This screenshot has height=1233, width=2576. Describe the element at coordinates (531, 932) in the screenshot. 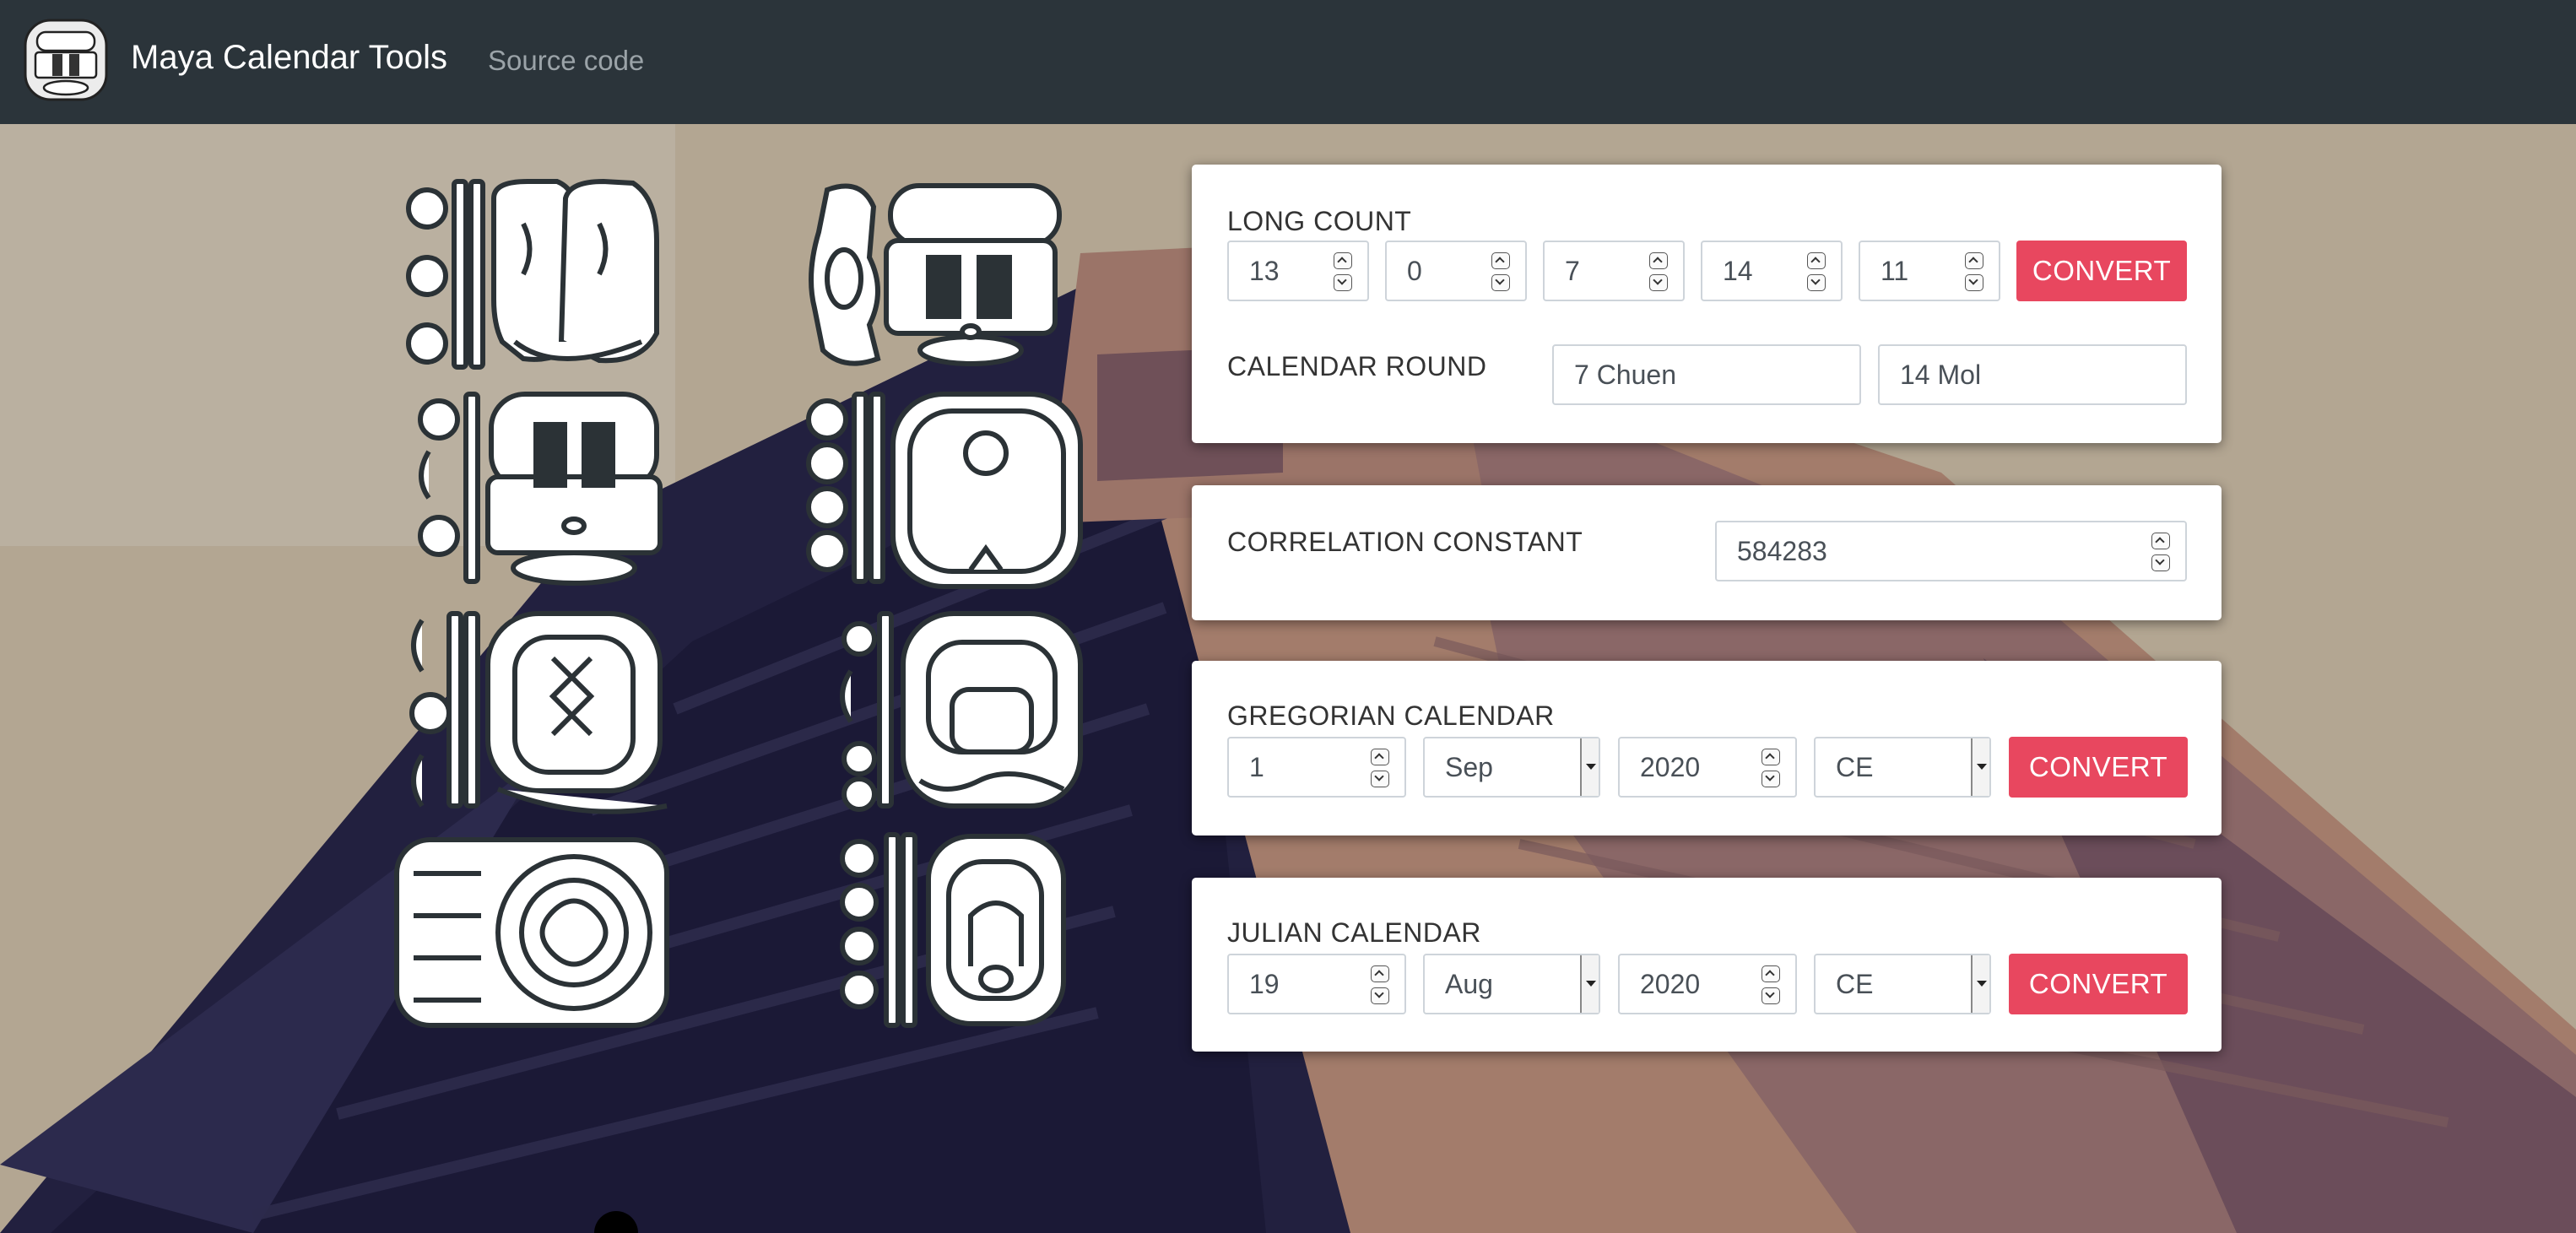

I see `glyph-7-chuen-icon` at that location.